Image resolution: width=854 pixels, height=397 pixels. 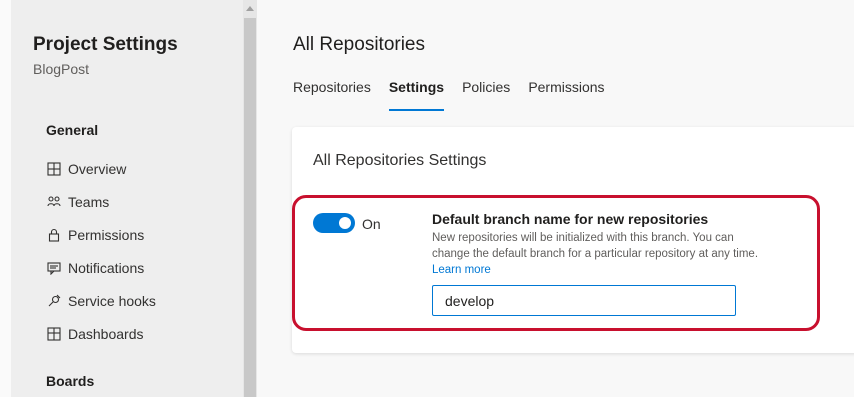 I want to click on sidebar-item-label: Teams, so click(x=89, y=202).